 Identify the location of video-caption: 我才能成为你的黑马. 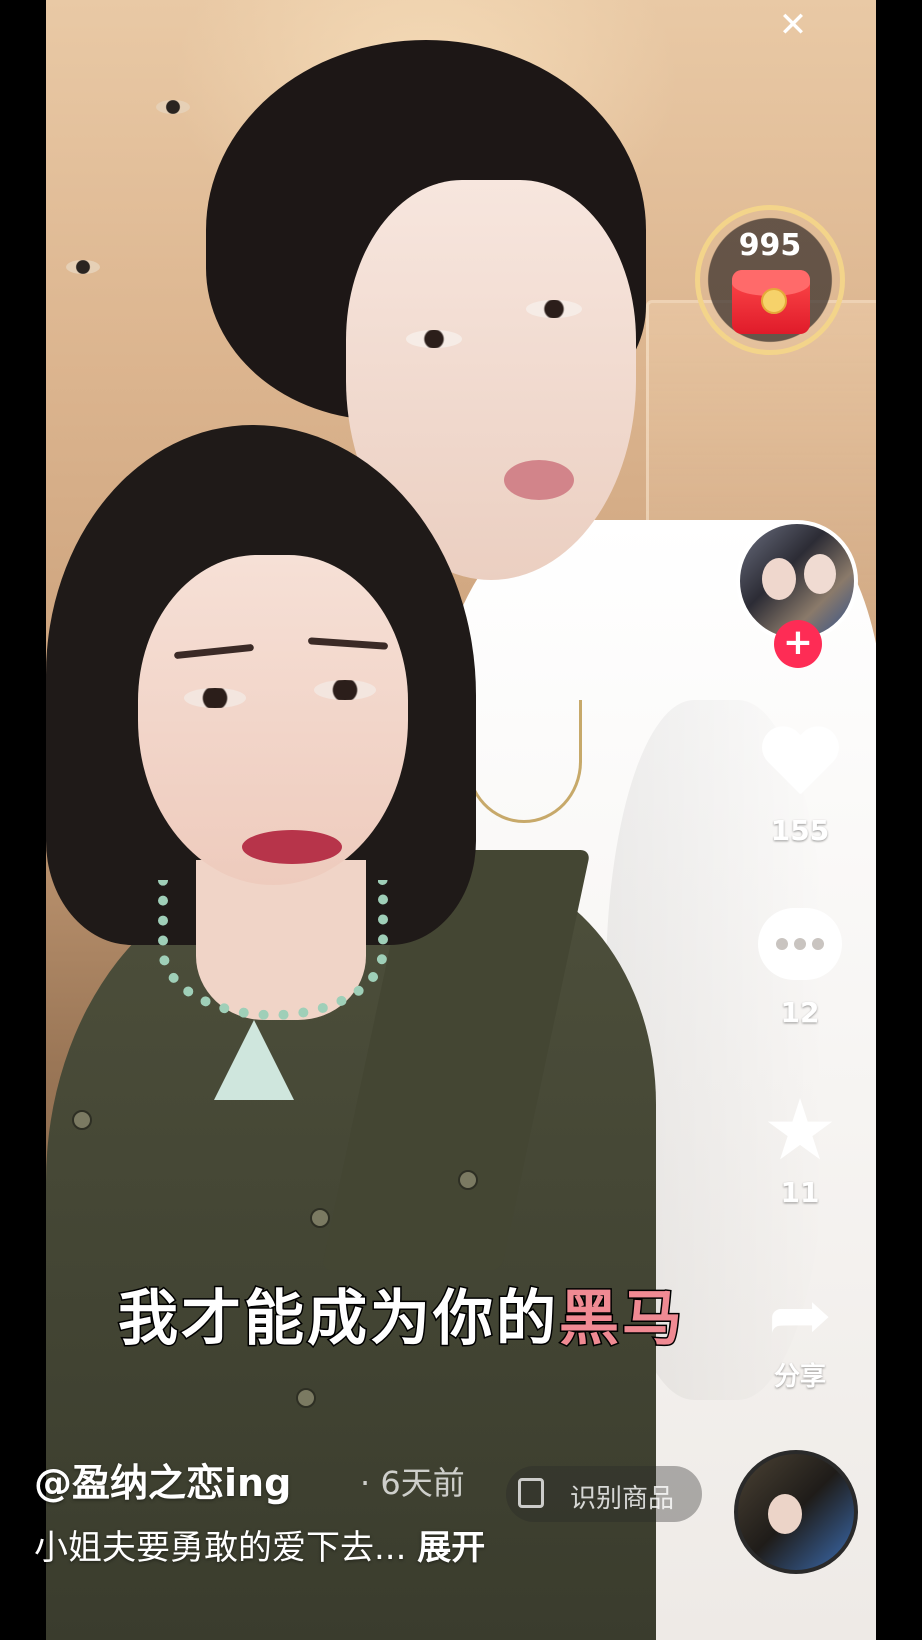
(401, 1313).